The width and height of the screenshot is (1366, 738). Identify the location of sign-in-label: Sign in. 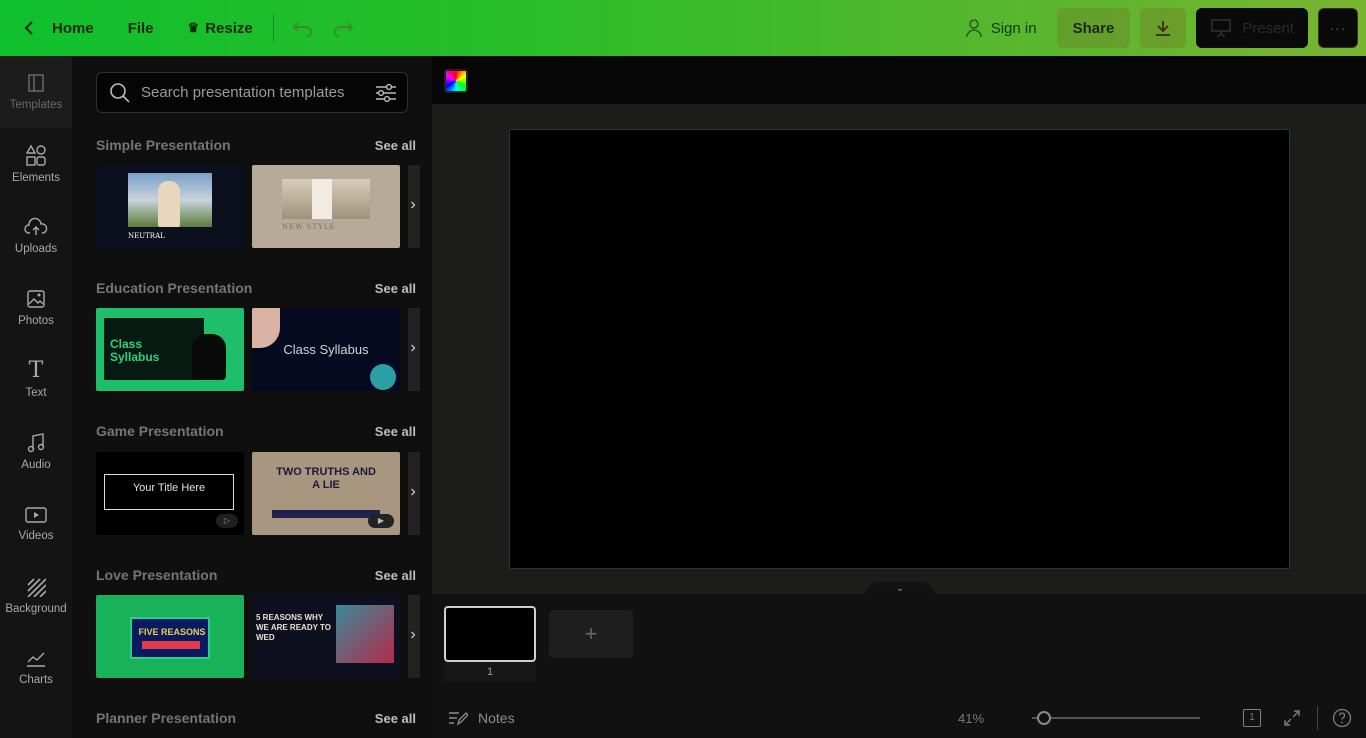
(1013, 28).